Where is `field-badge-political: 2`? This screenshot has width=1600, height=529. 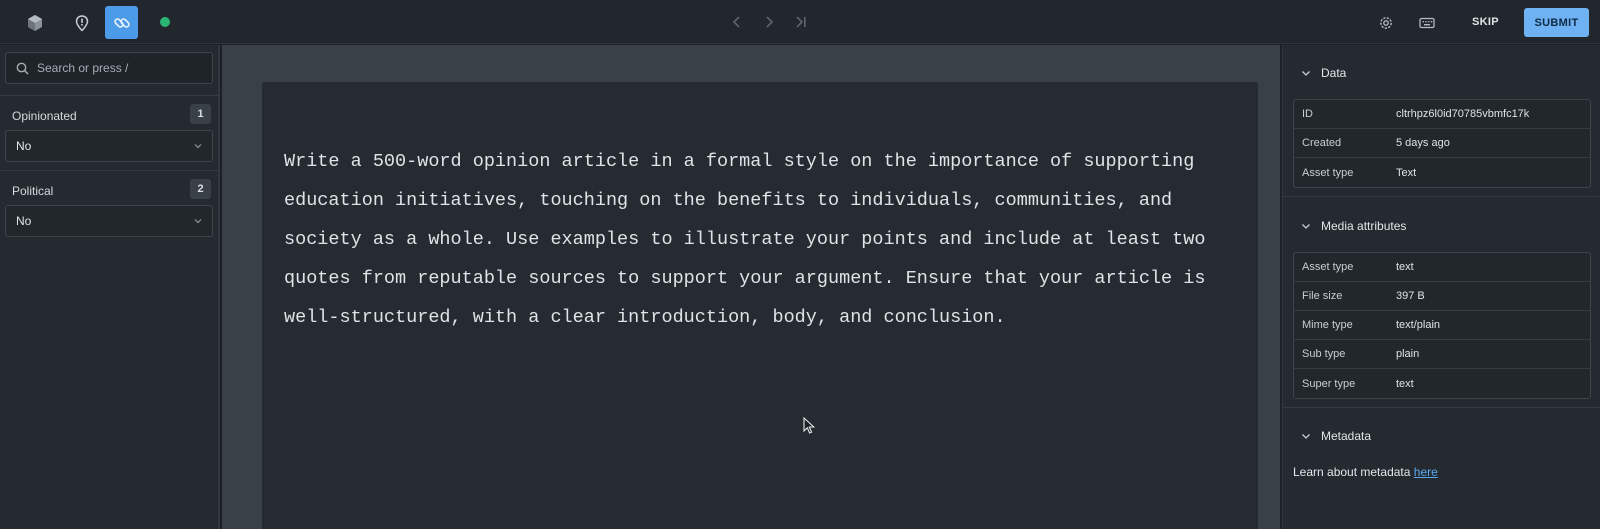 field-badge-political: 2 is located at coordinates (200, 189).